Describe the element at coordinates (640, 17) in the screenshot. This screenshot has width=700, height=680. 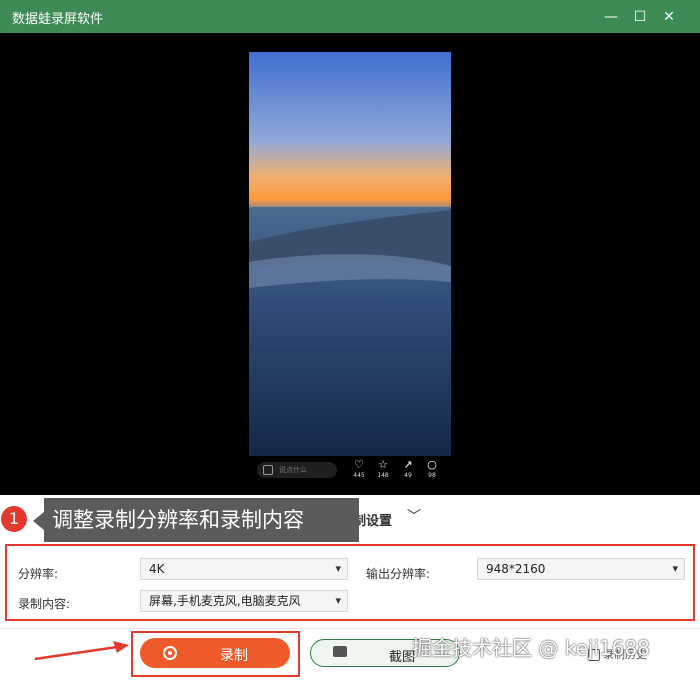
I see `maximize-icon: ☐` at that location.